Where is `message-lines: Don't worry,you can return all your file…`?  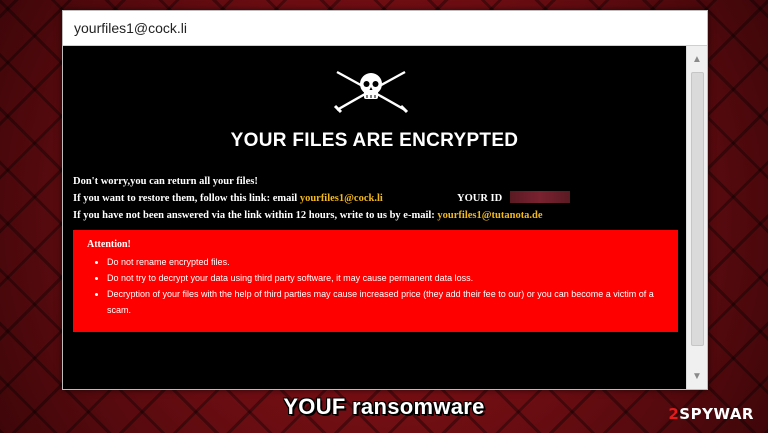 message-lines: Don't worry,you can return all your file… is located at coordinates (374, 198).